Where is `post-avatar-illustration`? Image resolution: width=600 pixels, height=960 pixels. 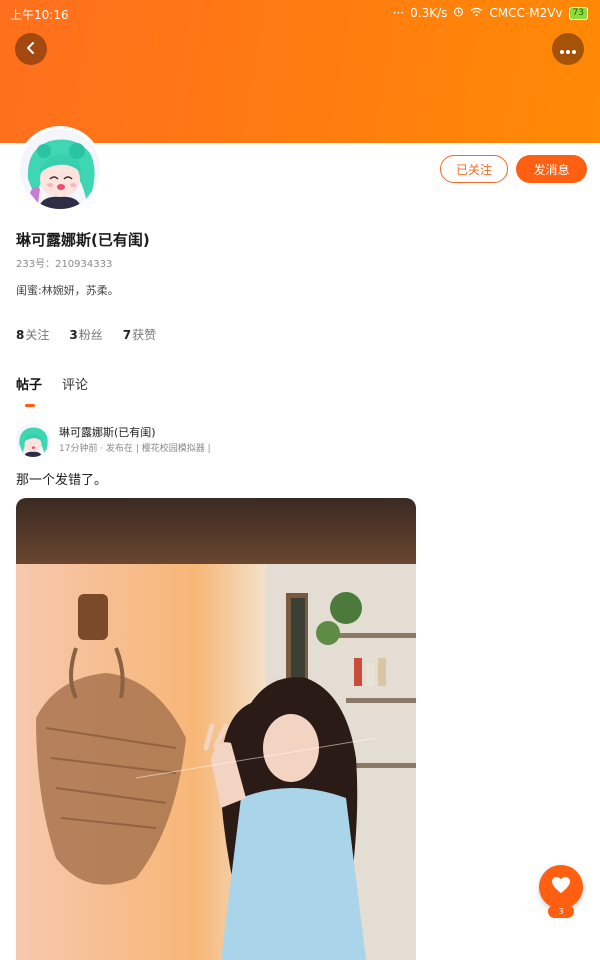
post-avatar-illustration is located at coordinates (33, 440).